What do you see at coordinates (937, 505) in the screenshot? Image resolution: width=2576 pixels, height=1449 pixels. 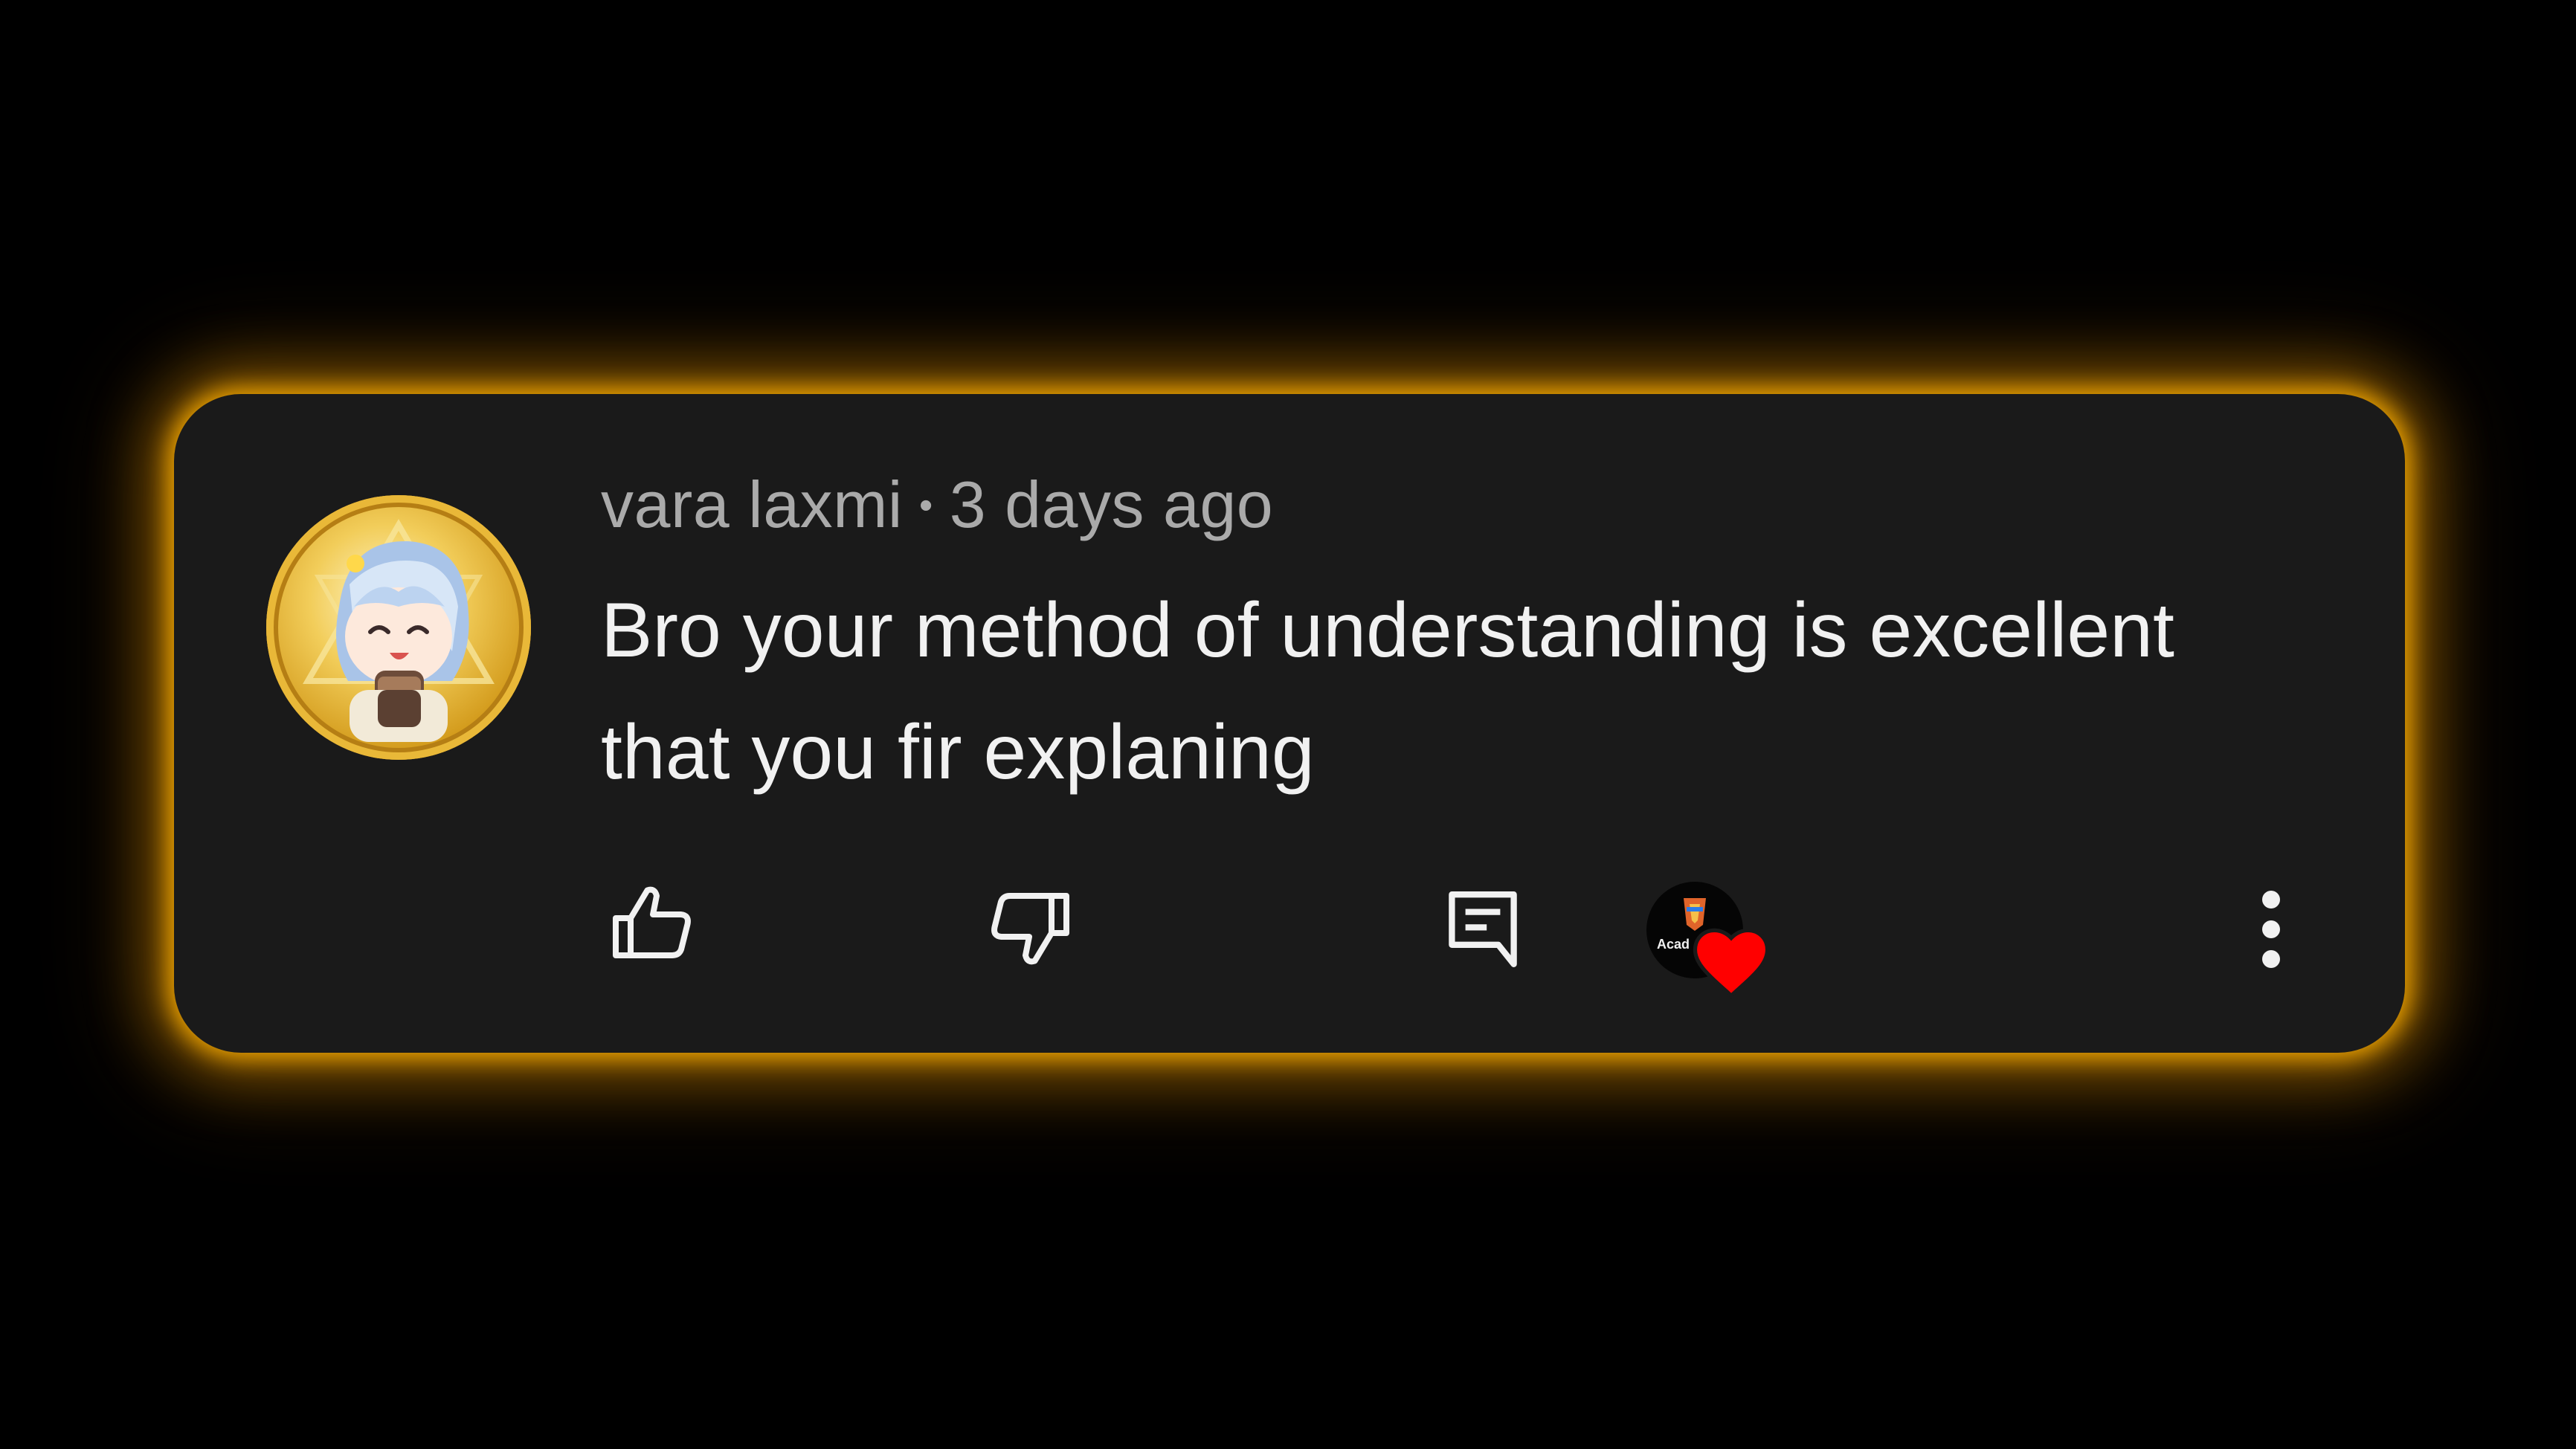 I see `comment-meta: vara laxmi • 3 days ago` at bounding box center [937, 505].